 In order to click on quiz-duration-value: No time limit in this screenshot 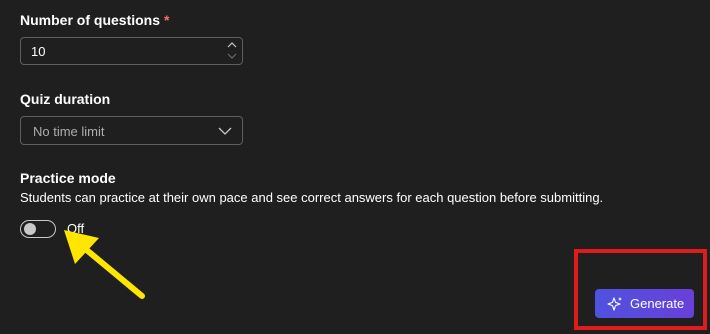, I will do `click(69, 131)`.